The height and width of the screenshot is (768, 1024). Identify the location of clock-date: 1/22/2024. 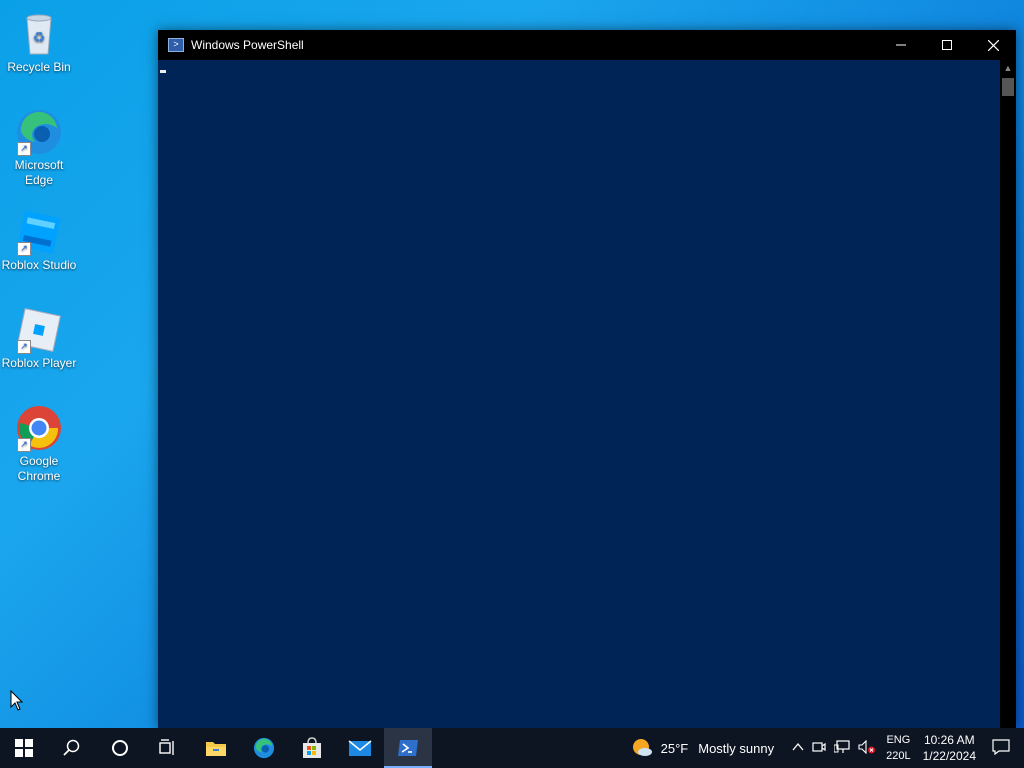
(949, 756).